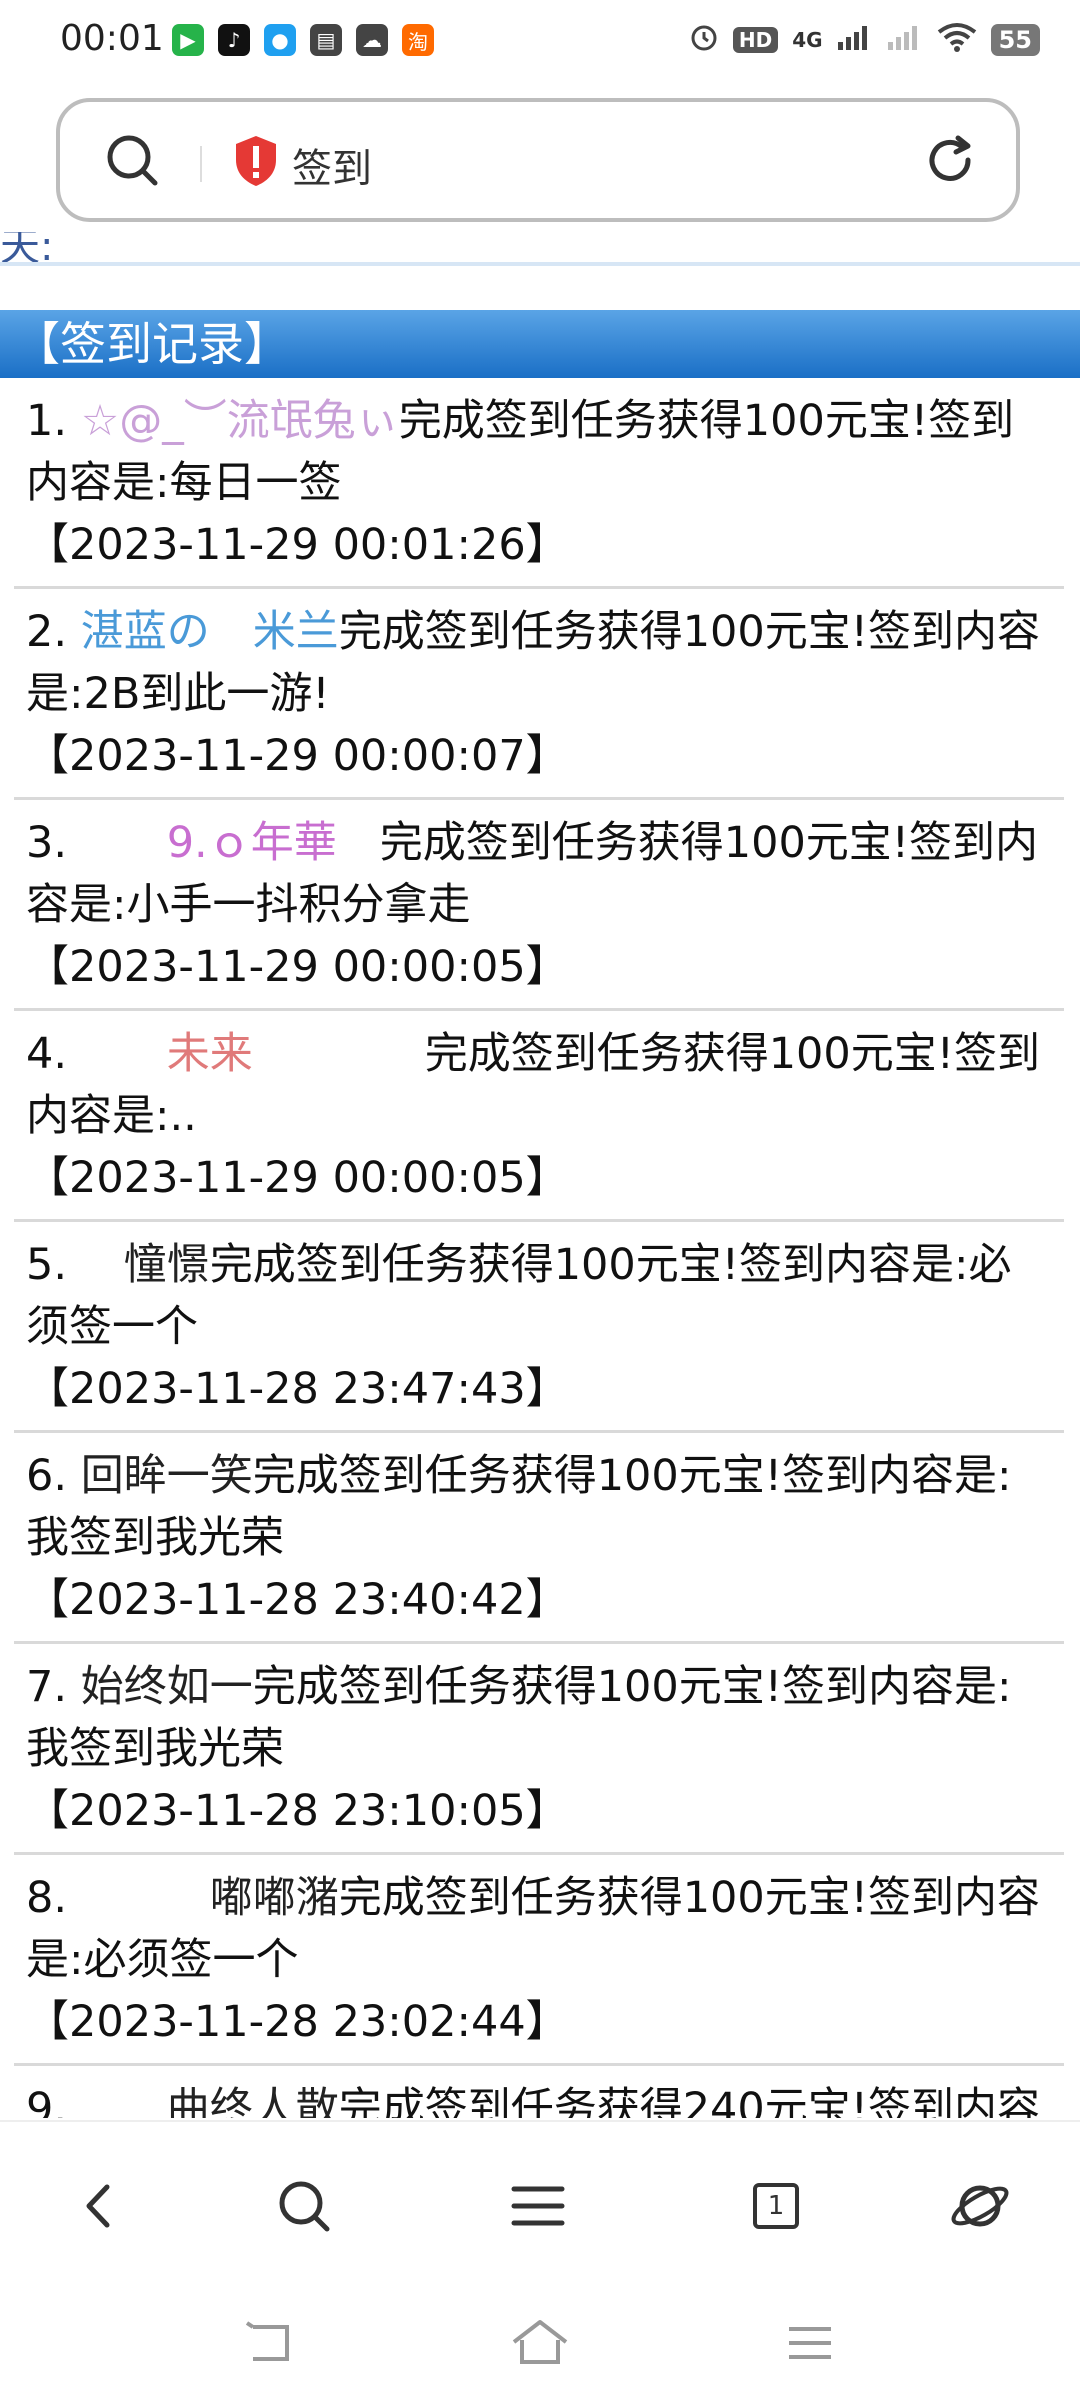 This screenshot has width=1080, height=2400. What do you see at coordinates (167, 1476) in the screenshot?
I see `record-username: 回眸一笑` at bounding box center [167, 1476].